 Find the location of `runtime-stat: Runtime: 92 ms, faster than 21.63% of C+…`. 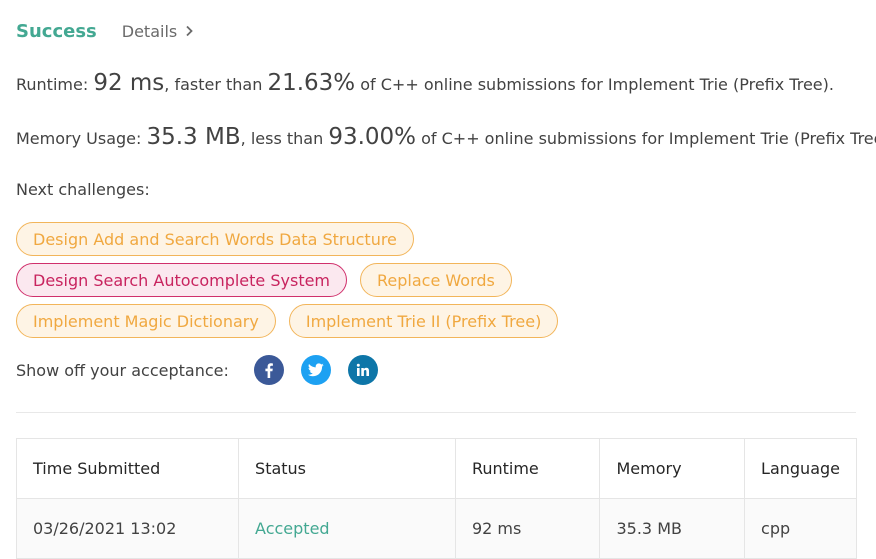

runtime-stat: Runtime: 92 ms, faster than 21.63% of C+… is located at coordinates (425, 83).